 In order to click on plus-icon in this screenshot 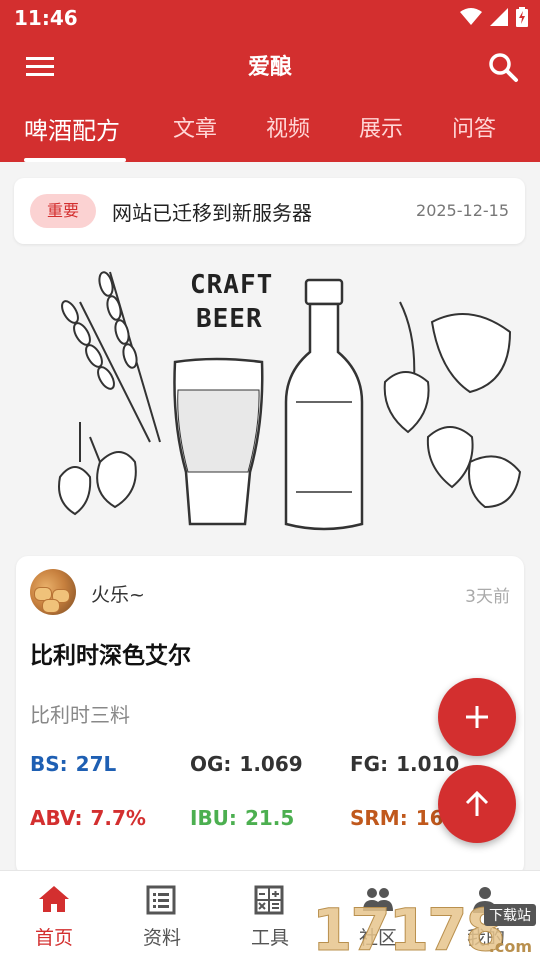, I will do `click(477, 717)`.